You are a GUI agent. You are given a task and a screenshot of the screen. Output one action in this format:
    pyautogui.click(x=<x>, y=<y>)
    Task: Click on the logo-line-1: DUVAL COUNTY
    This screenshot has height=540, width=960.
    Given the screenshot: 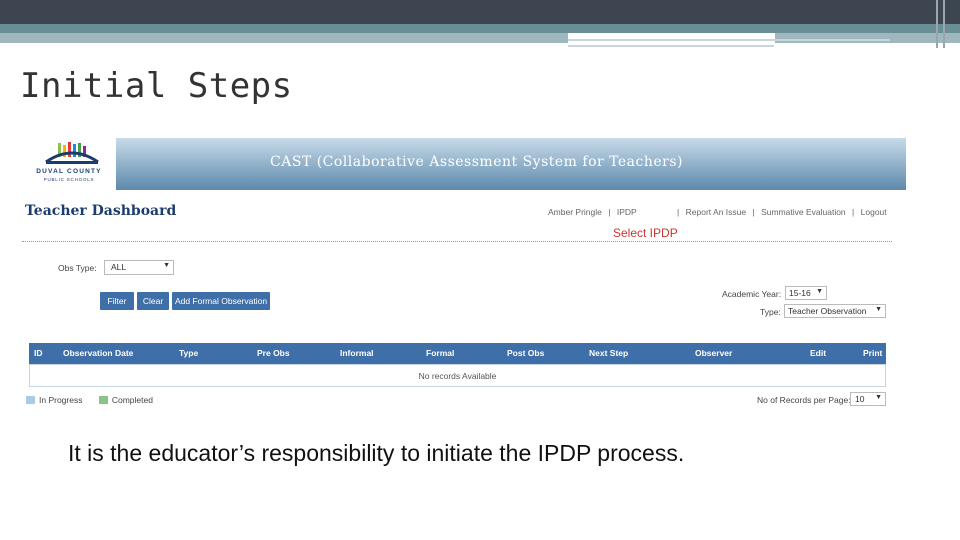 What is the action you would take?
    pyautogui.click(x=69, y=171)
    